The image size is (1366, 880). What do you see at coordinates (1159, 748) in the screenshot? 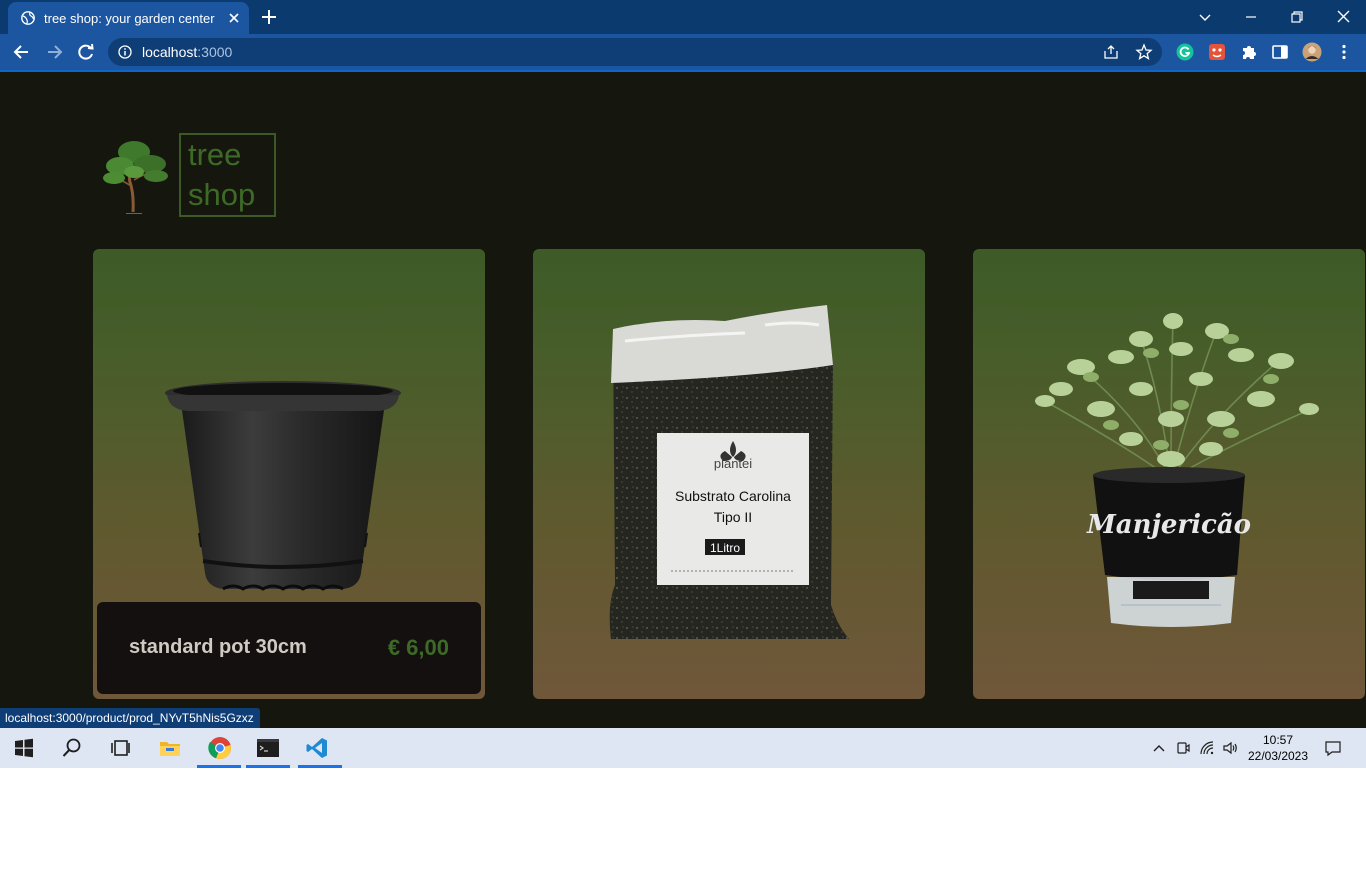
I see `tray-chevron-up-icon` at bounding box center [1159, 748].